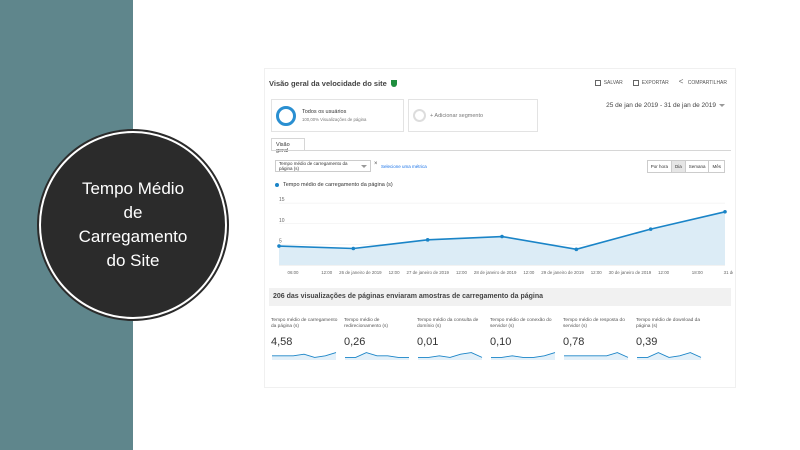  Describe the element at coordinates (133, 236) in the screenshot. I see `title-line: Carregamento` at that location.